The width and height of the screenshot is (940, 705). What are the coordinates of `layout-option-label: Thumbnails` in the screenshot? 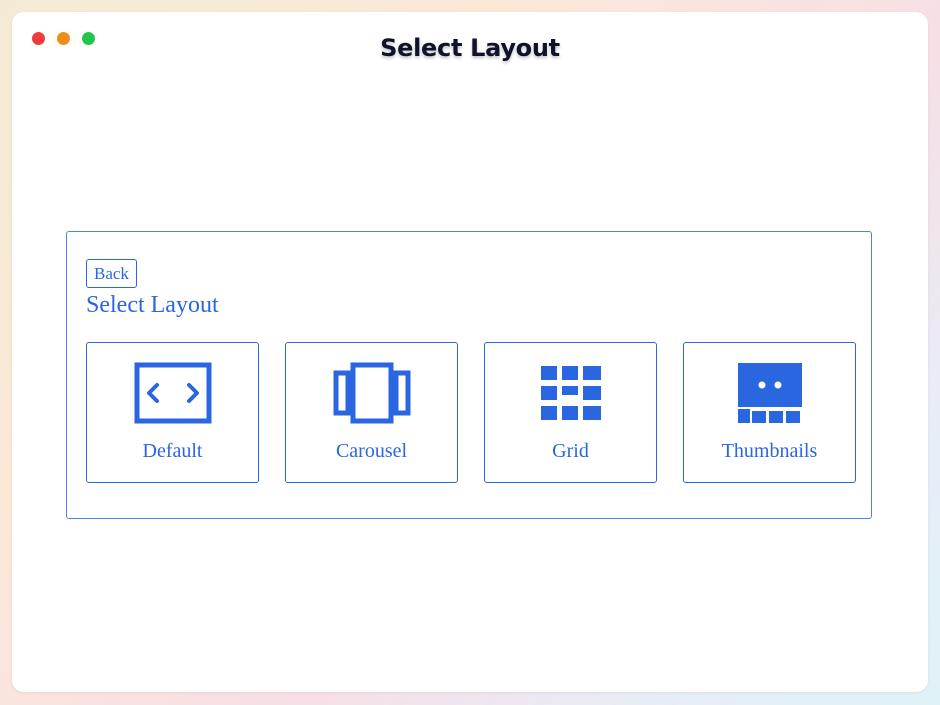 It's located at (769, 451).